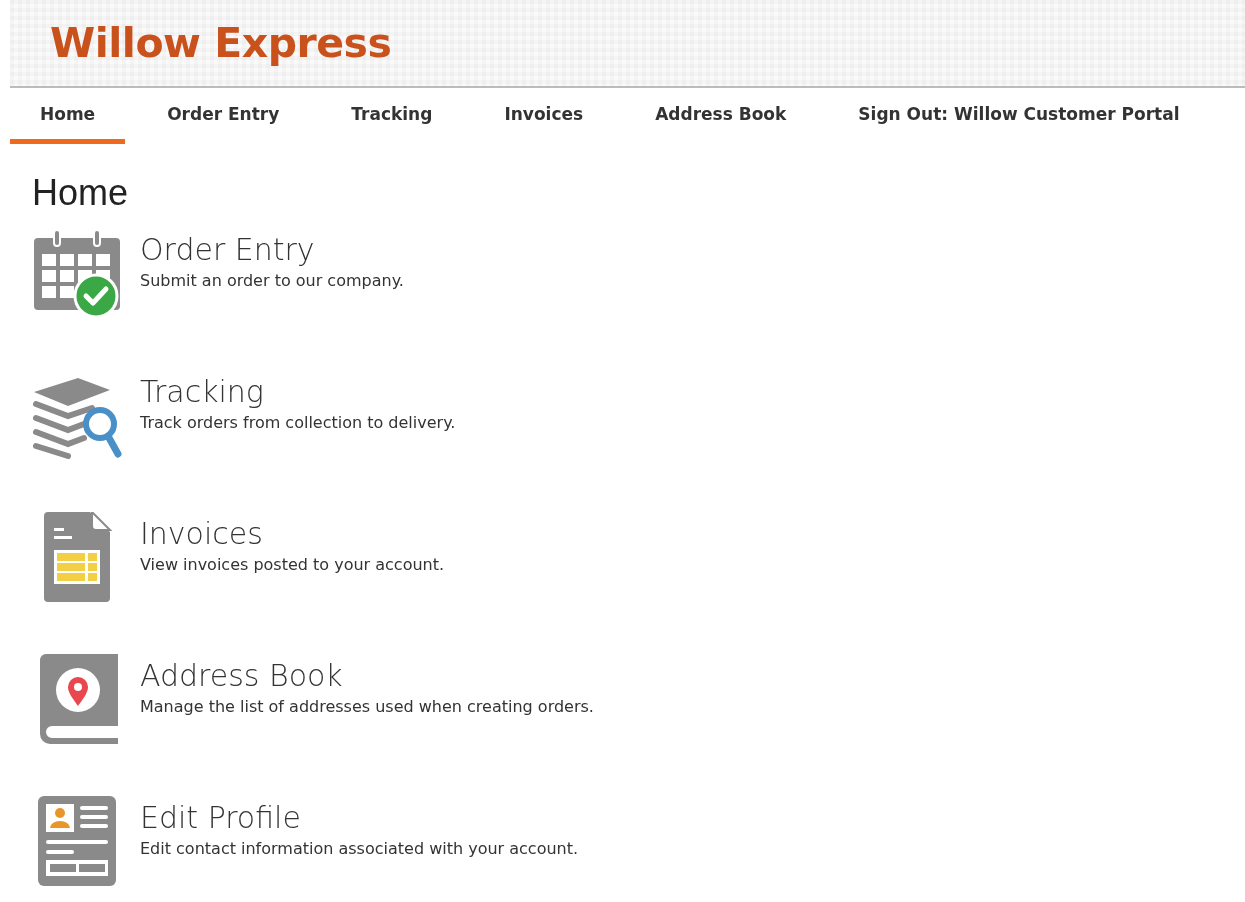  I want to click on item-link: Invoices, so click(292, 533).